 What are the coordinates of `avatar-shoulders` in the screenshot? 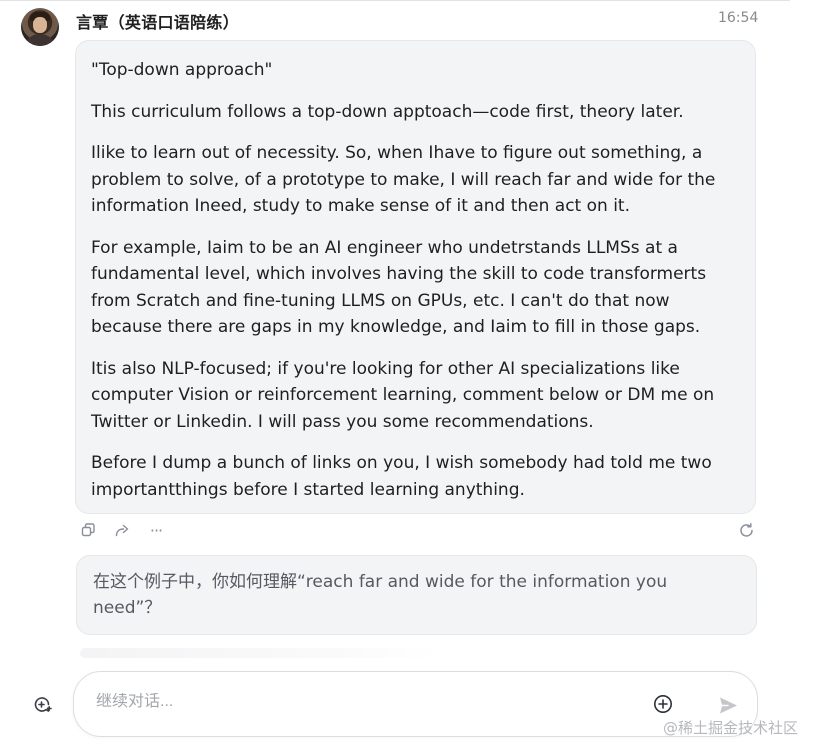 It's located at (40, 40).